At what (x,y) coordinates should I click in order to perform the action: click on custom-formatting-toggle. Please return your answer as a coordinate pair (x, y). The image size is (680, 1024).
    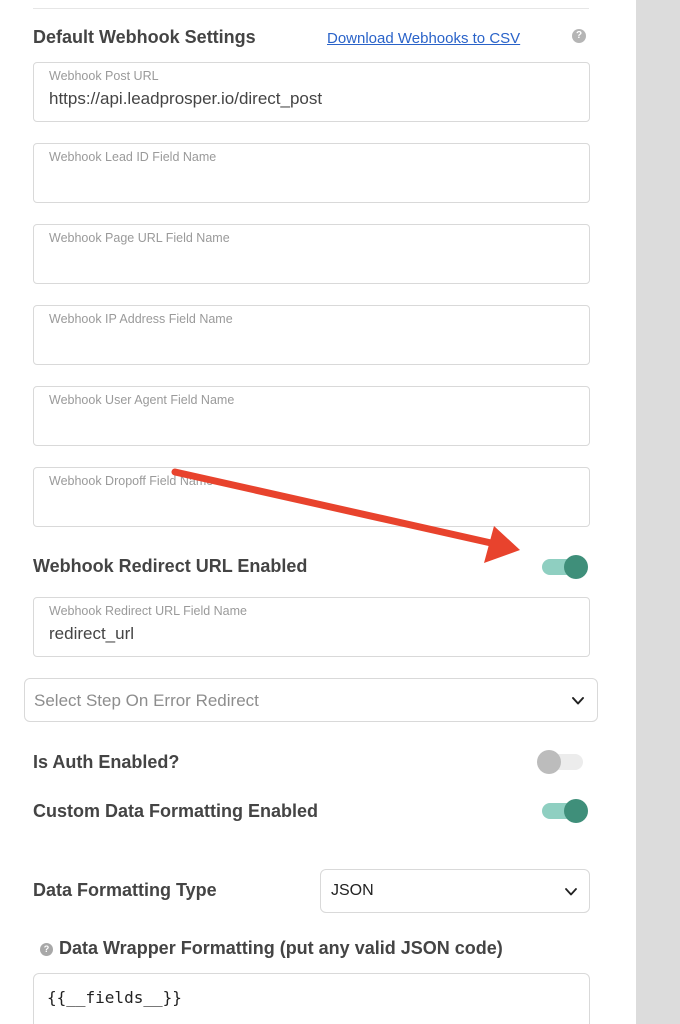
    Looking at the image, I should click on (566, 811).